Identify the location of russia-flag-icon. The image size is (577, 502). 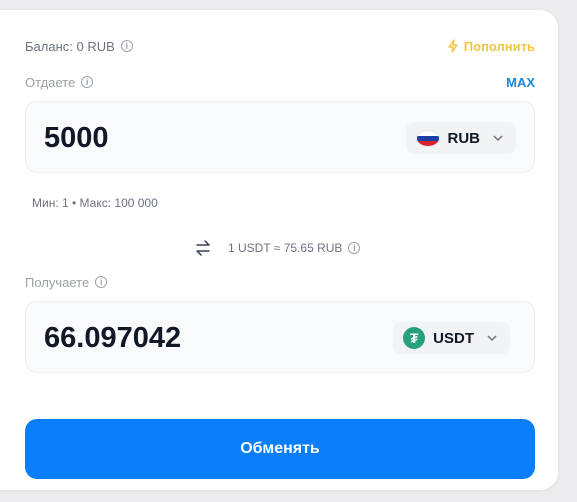
(427, 138).